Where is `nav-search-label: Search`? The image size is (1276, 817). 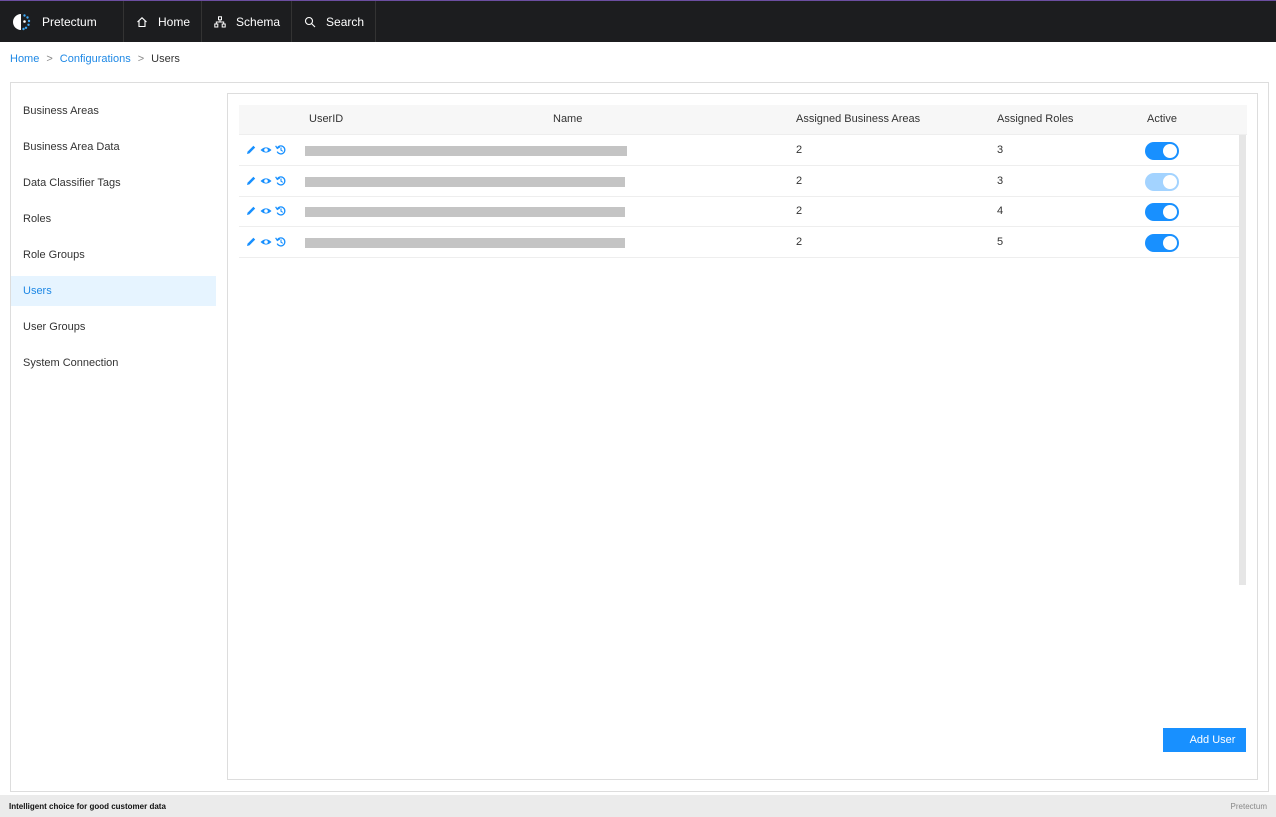 nav-search-label: Search is located at coordinates (345, 21).